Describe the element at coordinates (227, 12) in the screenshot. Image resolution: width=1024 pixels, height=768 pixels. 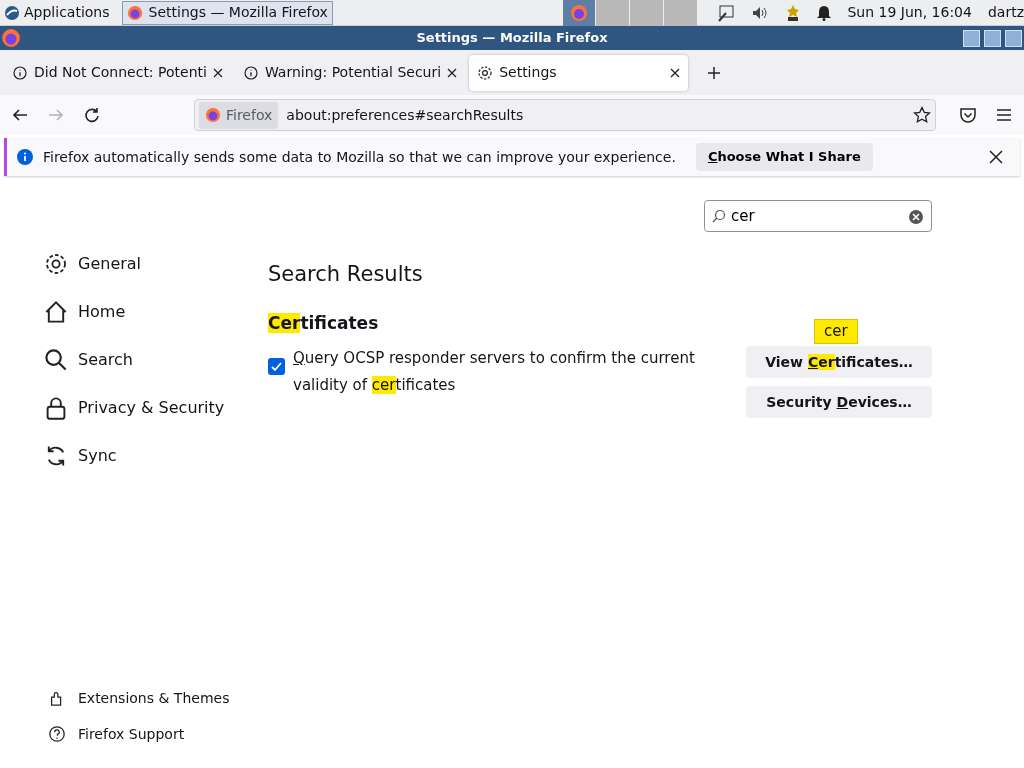
I see `taskbar-button: Settings — Mozilla Firefox` at that location.